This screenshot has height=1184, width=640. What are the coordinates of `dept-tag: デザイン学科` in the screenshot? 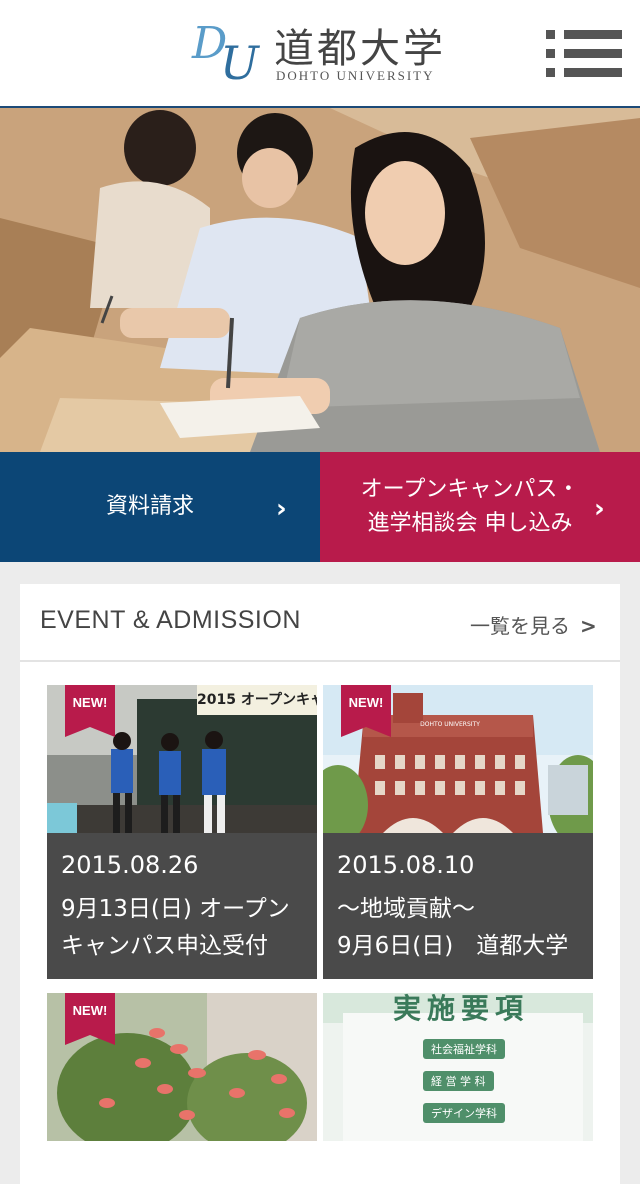 It's located at (464, 1113).